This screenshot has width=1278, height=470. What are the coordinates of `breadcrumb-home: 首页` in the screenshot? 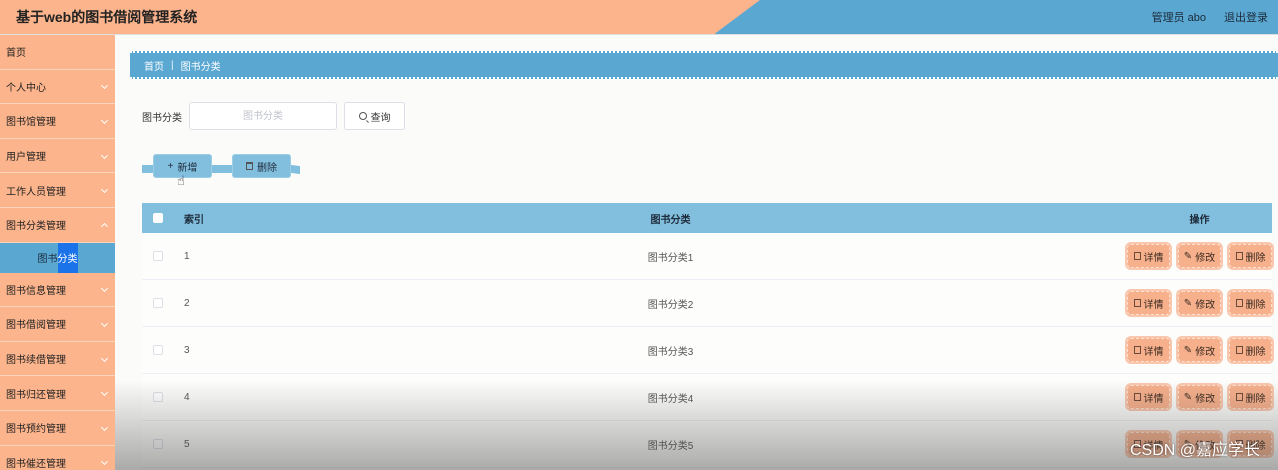 It's located at (154, 65).